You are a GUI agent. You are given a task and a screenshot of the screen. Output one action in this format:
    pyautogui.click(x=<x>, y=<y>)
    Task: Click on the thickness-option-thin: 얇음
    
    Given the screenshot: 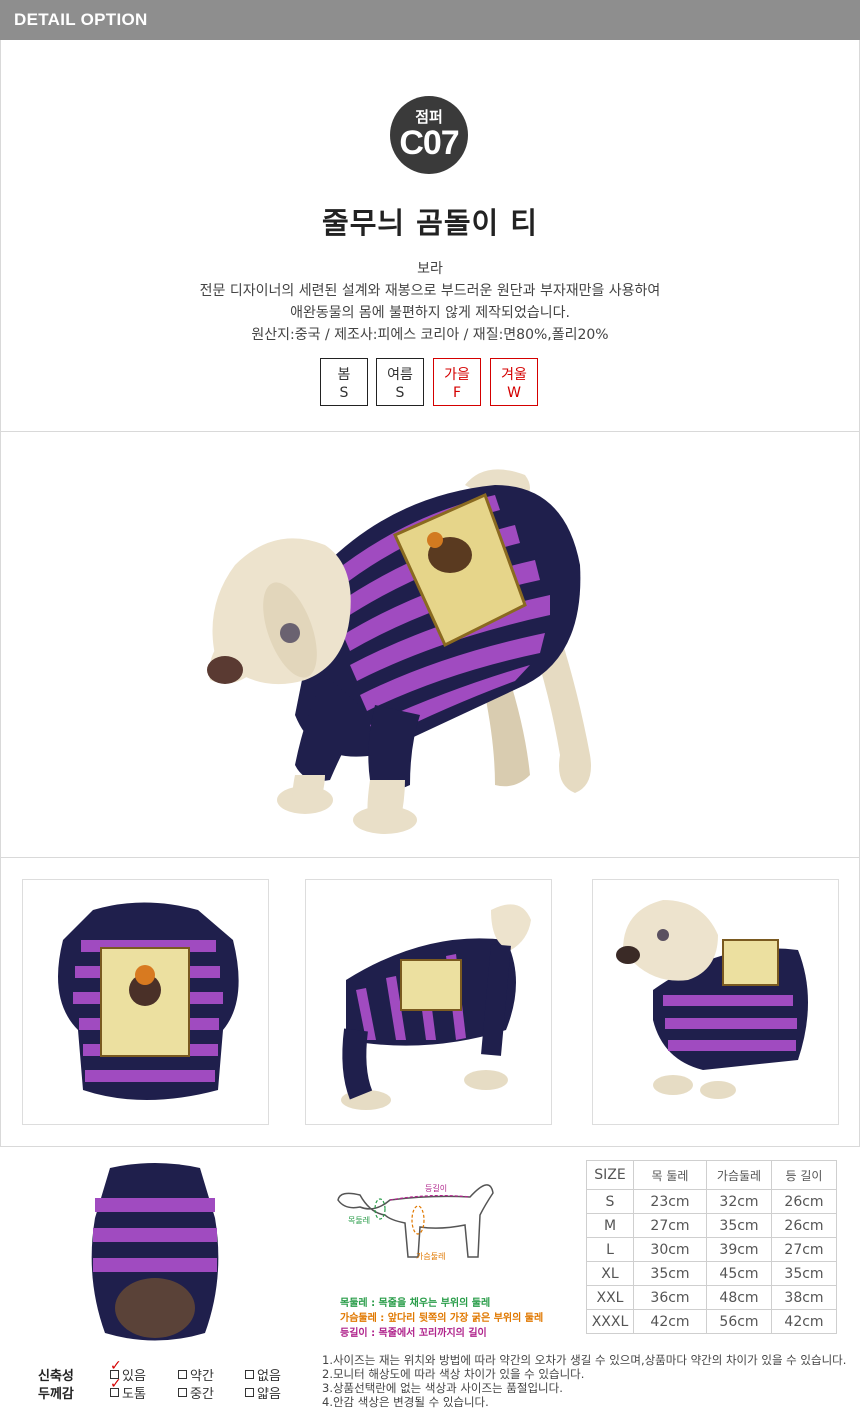 What is the action you would take?
    pyautogui.click(x=263, y=1392)
    